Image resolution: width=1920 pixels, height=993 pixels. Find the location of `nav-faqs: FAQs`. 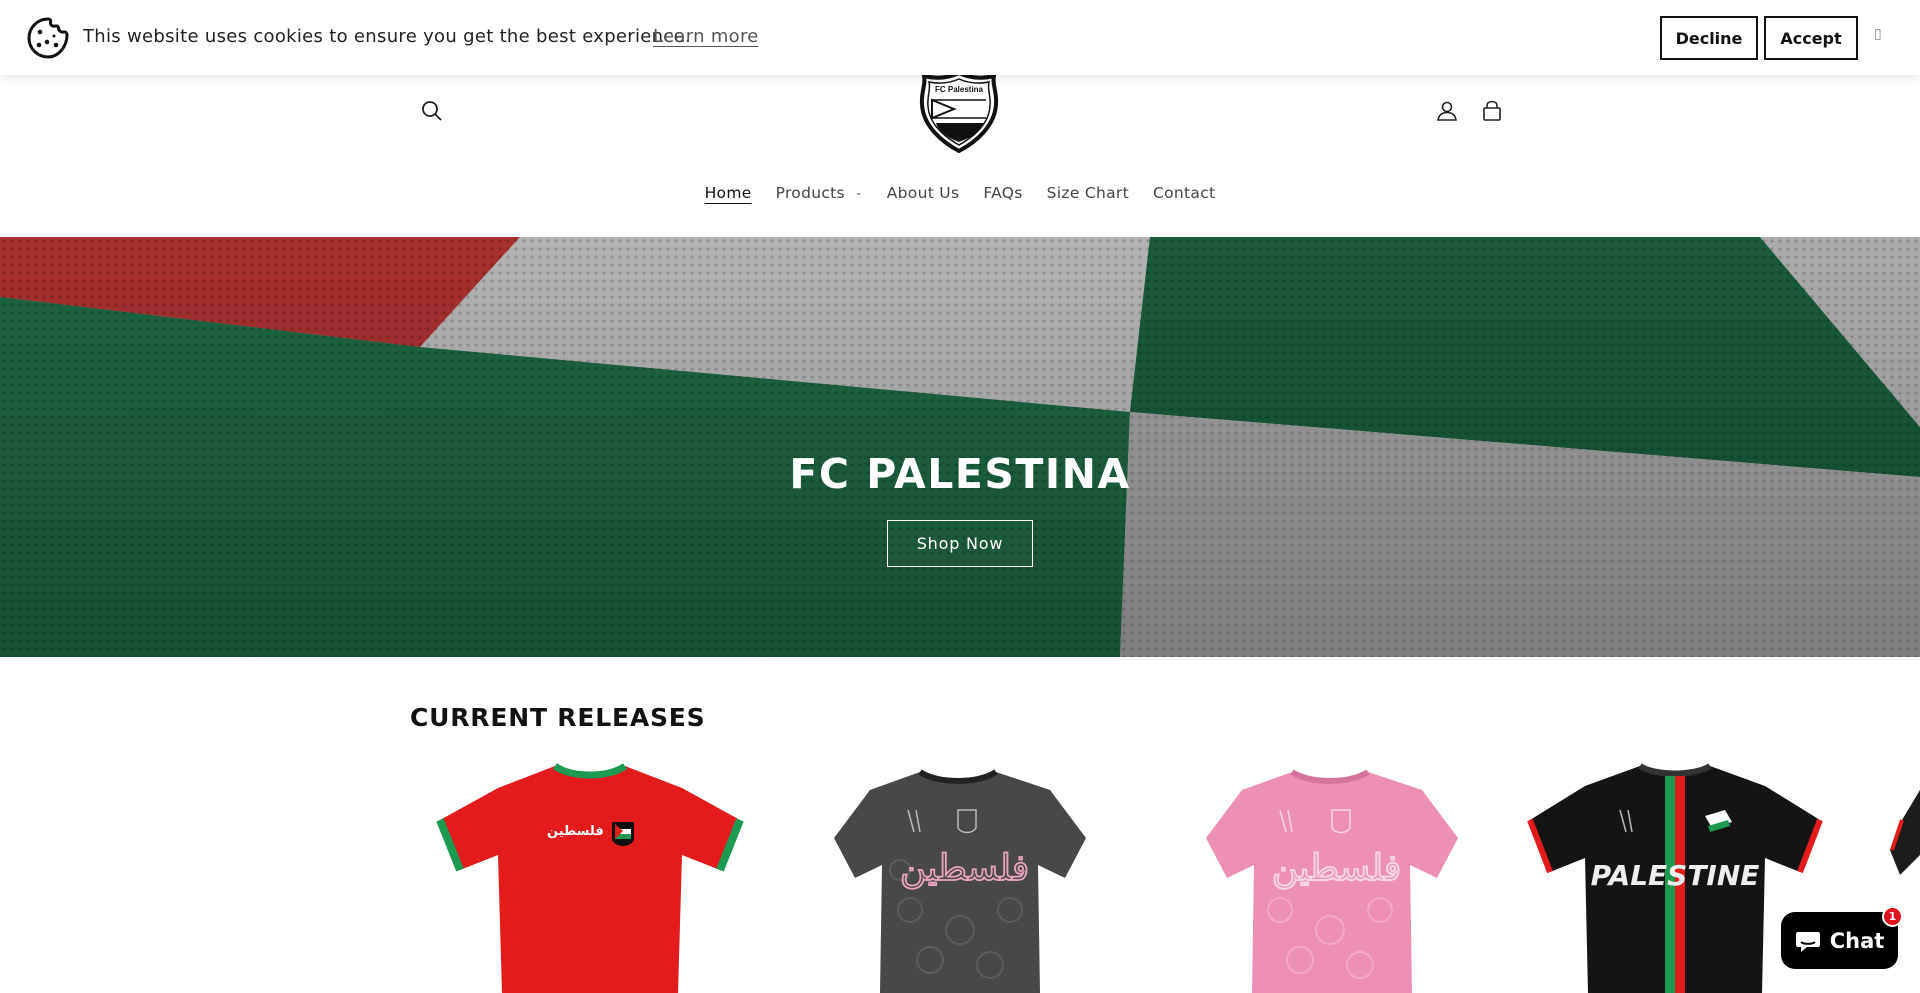

nav-faqs: FAQs is located at coordinates (1002, 193).